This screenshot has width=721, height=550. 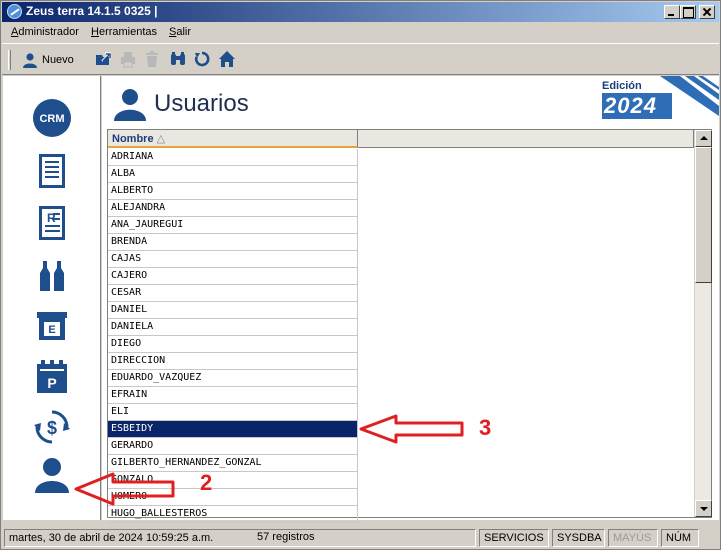 I want to click on sidebar-item-archive: E, so click(x=52, y=326).